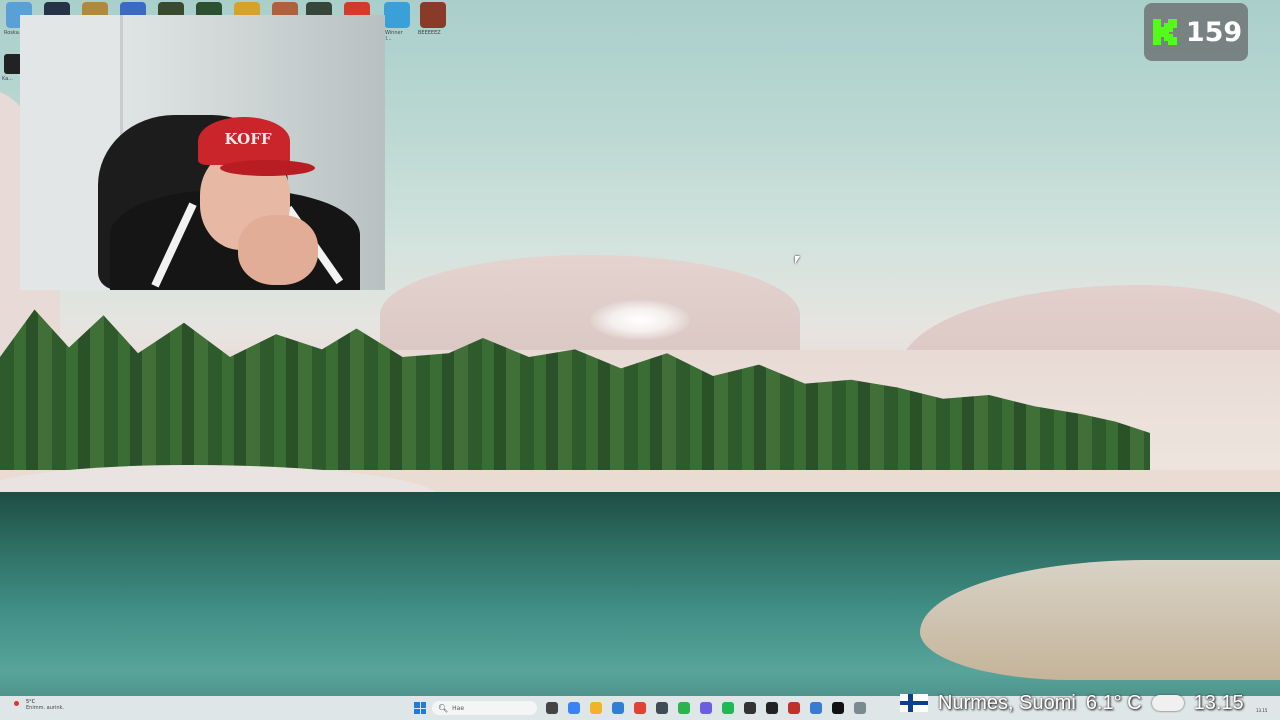  Describe the element at coordinates (429, 33) in the screenshot. I see `desktop-shortcut-label: BEEEEEZ` at that location.